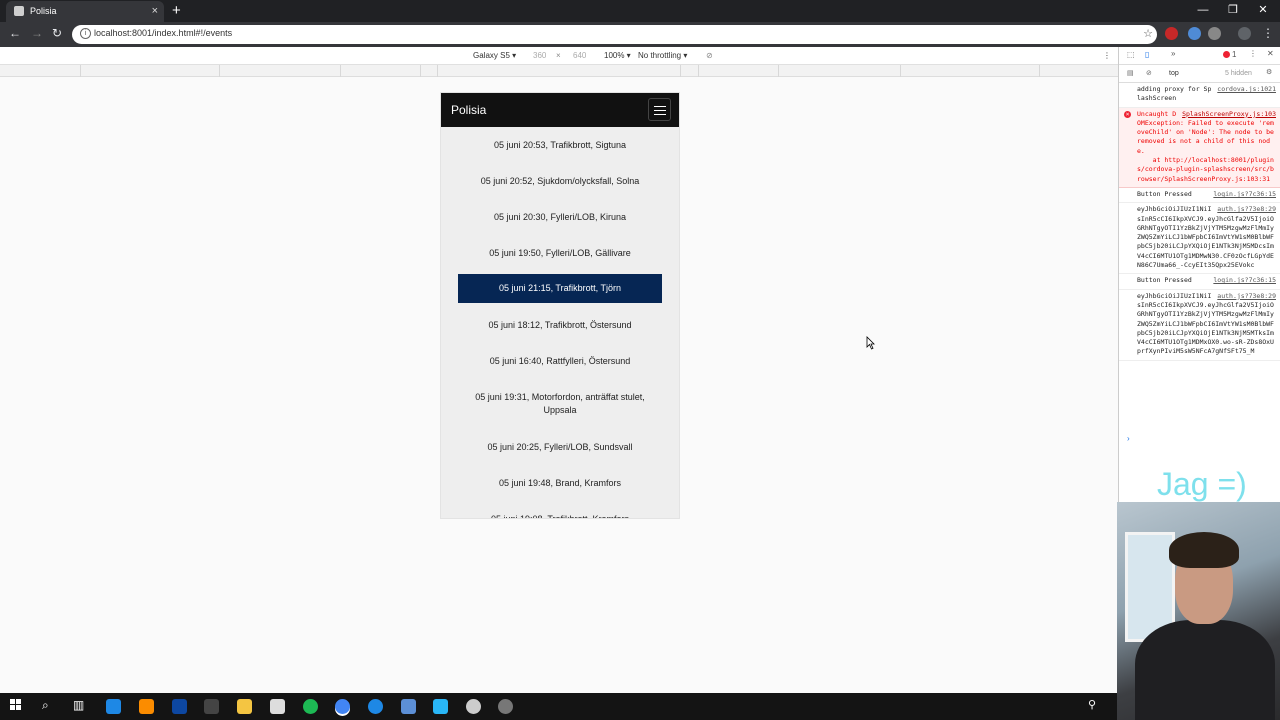 The image size is (1280, 720). What do you see at coordinates (211, 706) in the screenshot?
I see `terminal-icon` at bounding box center [211, 706].